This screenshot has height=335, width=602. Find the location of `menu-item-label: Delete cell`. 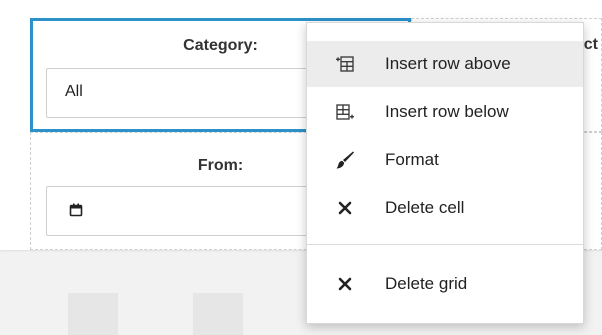

menu-item-label: Delete cell is located at coordinates (425, 207).